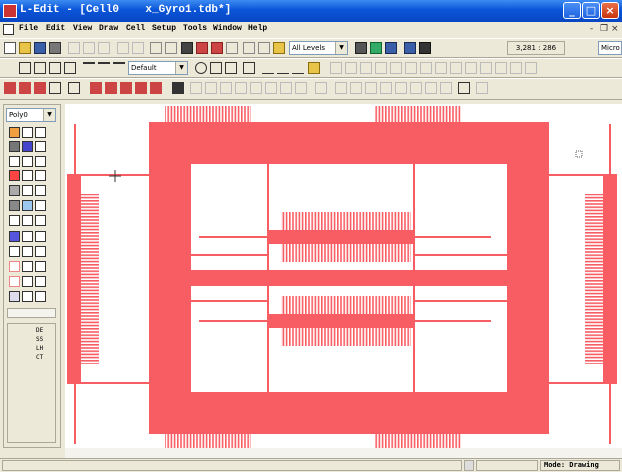  Describe the element at coordinates (10, 88) in the screenshot. I see `boolean-and-icon` at that location.